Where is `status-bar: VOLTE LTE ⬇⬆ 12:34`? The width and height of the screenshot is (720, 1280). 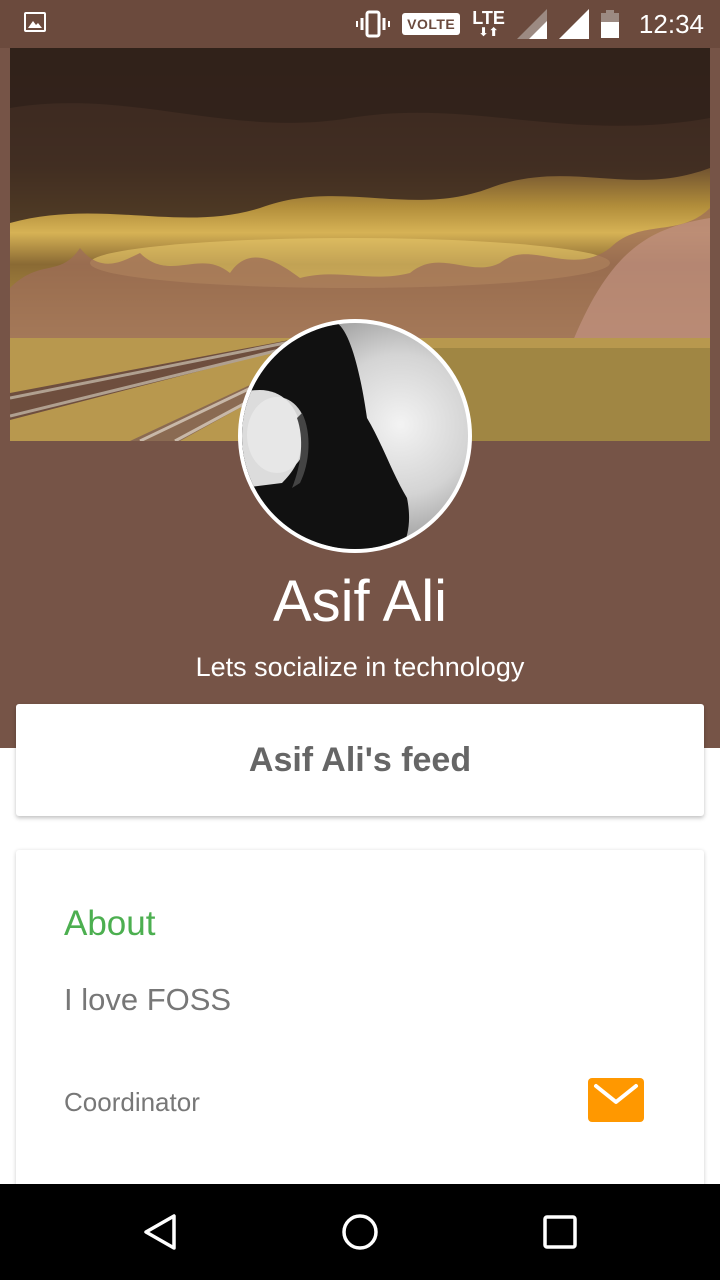
status-bar: VOLTE LTE ⬇⬆ 12:34 is located at coordinates (360, 24).